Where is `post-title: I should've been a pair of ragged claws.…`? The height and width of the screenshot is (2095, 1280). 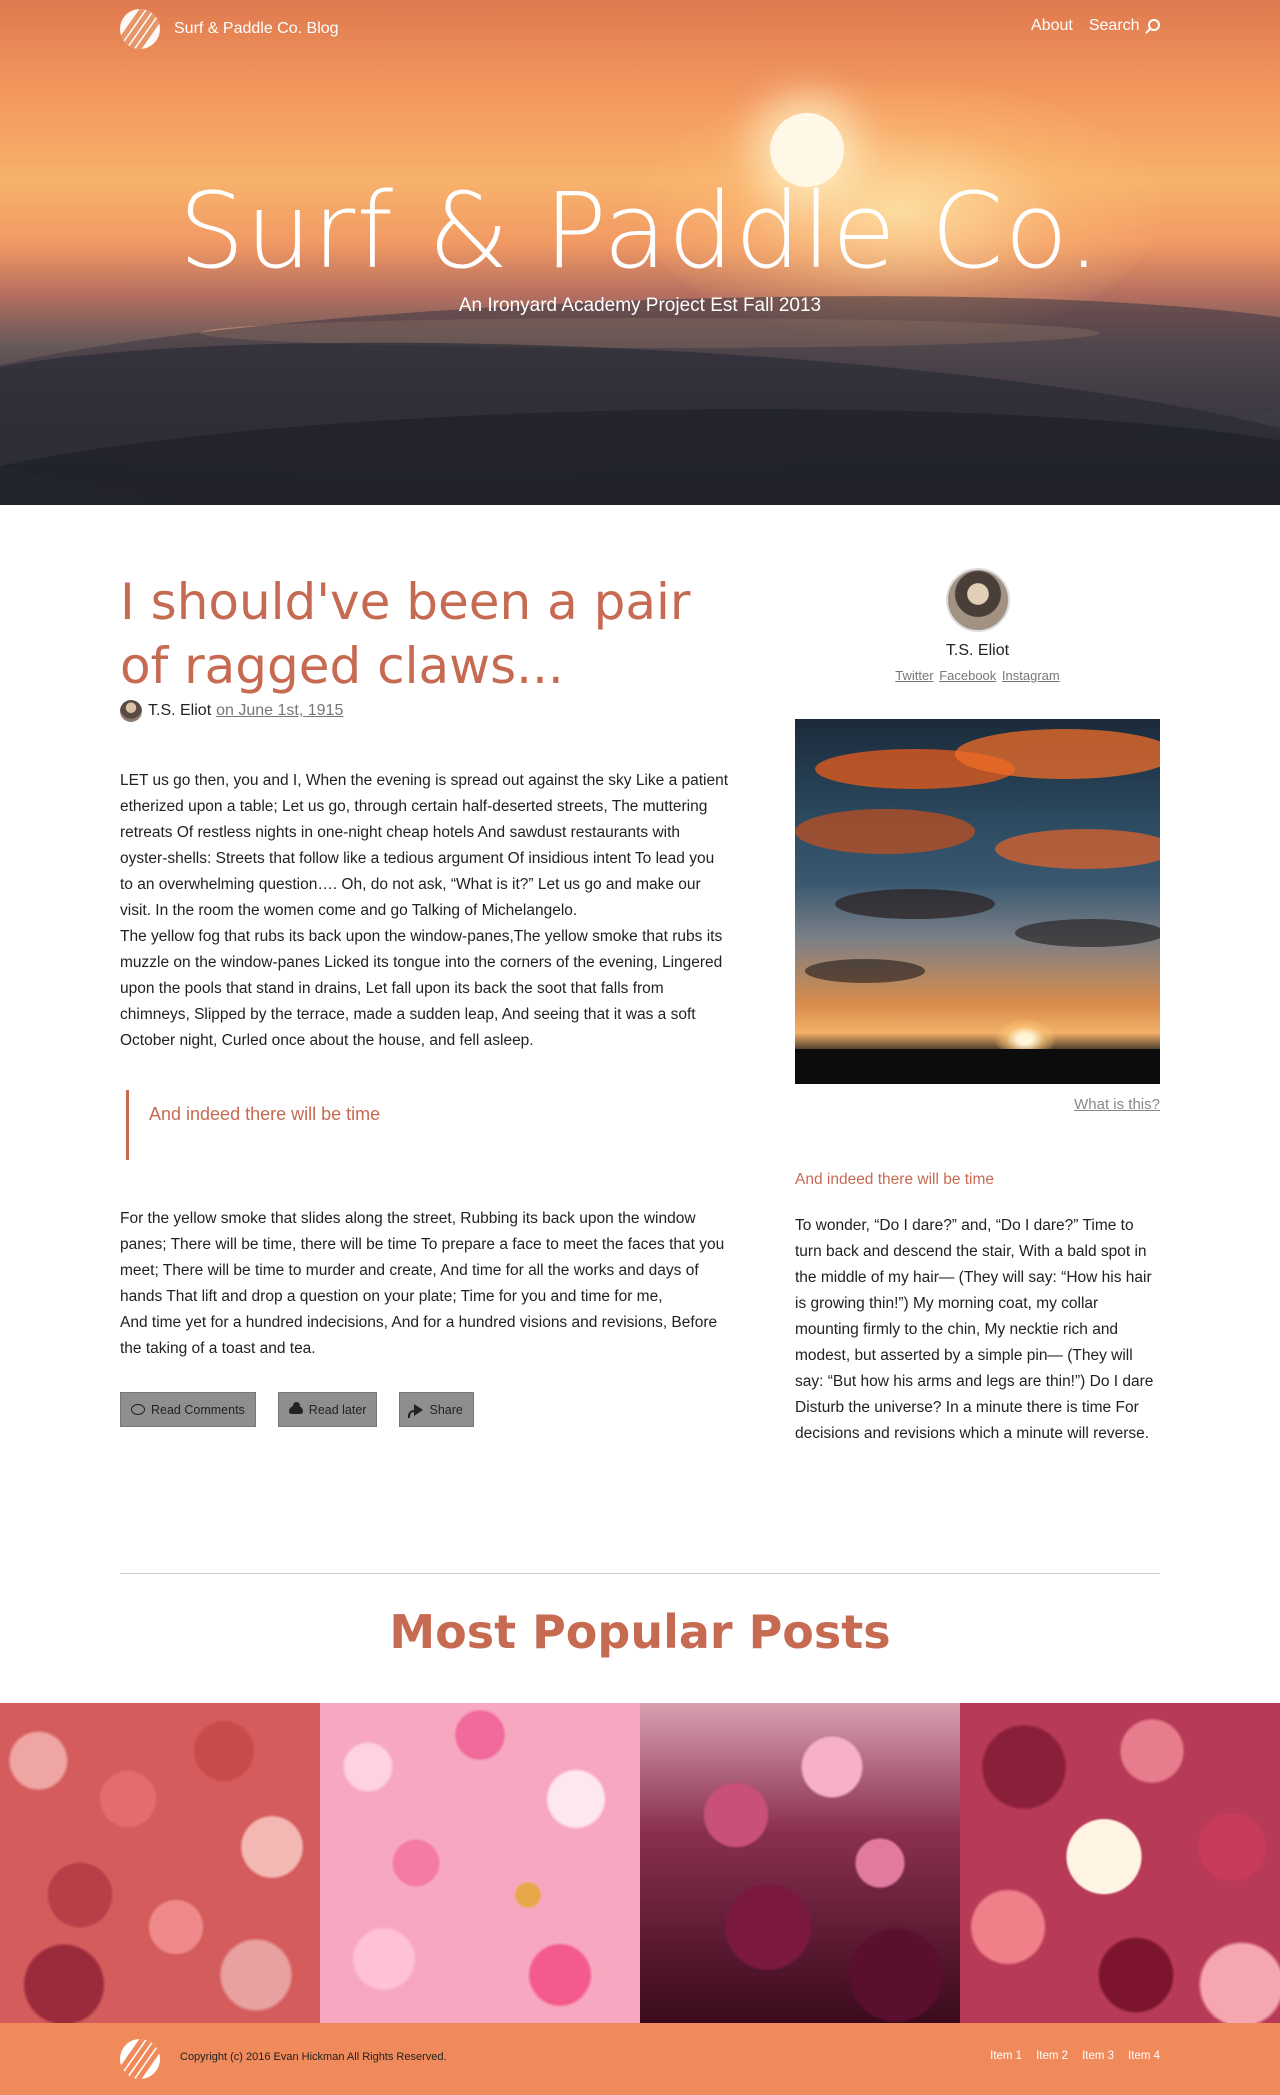 post-title: I should've been a pair of ragged claws.… is located at coordinates (405, 634).